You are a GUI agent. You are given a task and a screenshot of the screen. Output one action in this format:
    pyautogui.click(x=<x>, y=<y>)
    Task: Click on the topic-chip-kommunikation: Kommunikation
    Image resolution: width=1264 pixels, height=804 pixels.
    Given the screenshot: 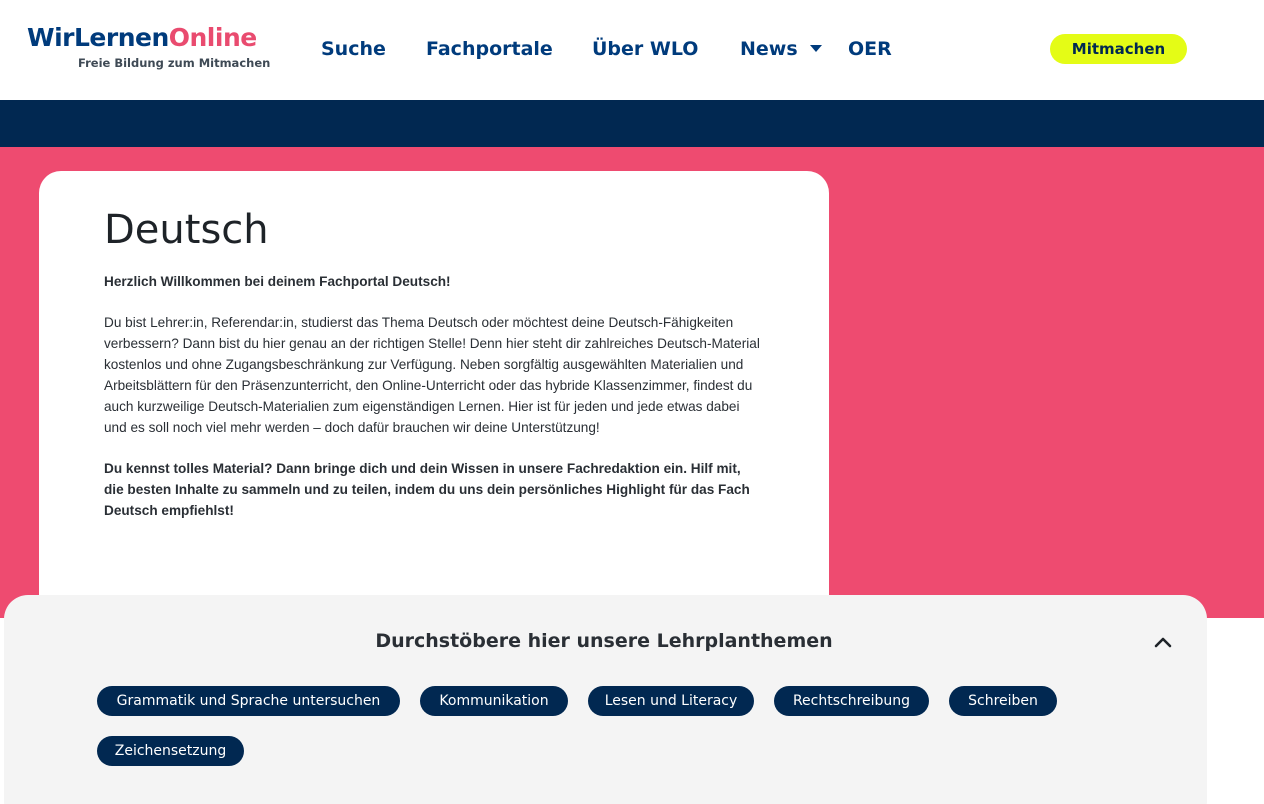 What is the action you would take?
    pyautogui.click(x=494, y=701)
    